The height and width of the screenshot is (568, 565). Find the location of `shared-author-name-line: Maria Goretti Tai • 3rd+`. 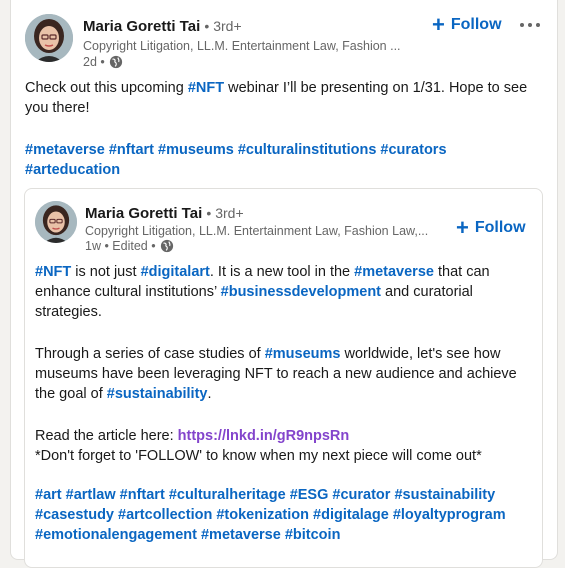

shared-author-name-line: Maria Goretti Tai • 3rd+ is located at coordinates (164, 213).